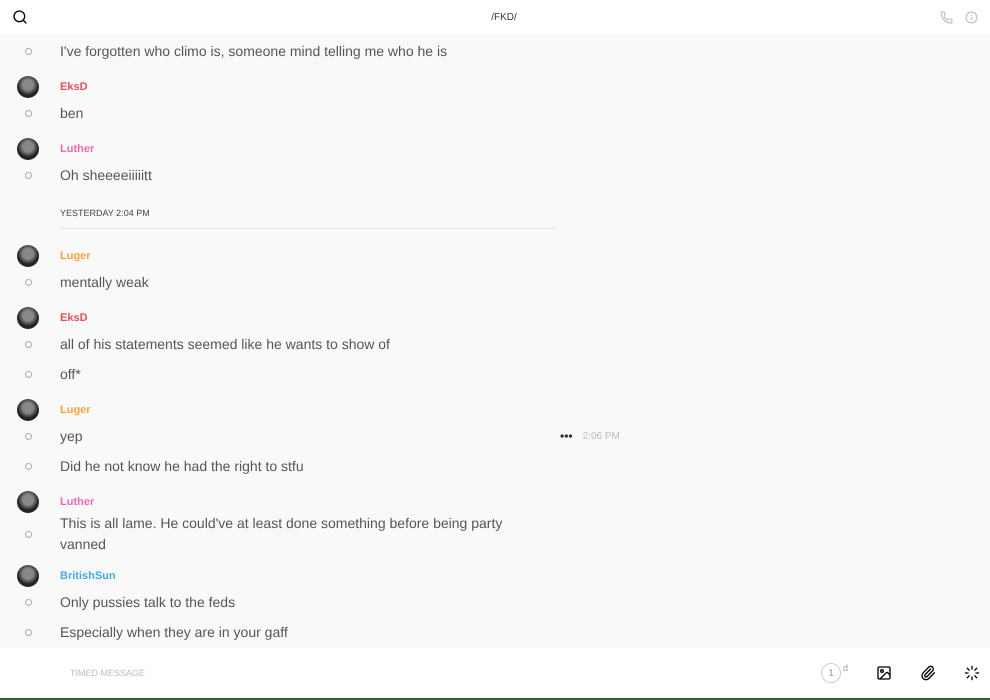 This screenshot has width=990, height=700. What do you see at coordinates (566, 436) in the screenshot?
I see `more-icon: •••` at bounding box center [566, 436].